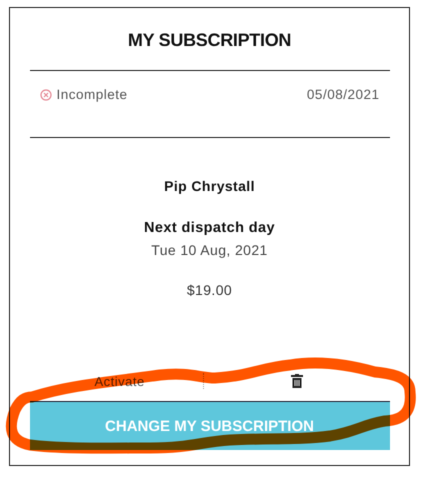 This screenshot has height=483, width=423. Describe the element at coordinates (209, 186) in the screenshot. I see `customer-name: Pip Chrystall` at that location.